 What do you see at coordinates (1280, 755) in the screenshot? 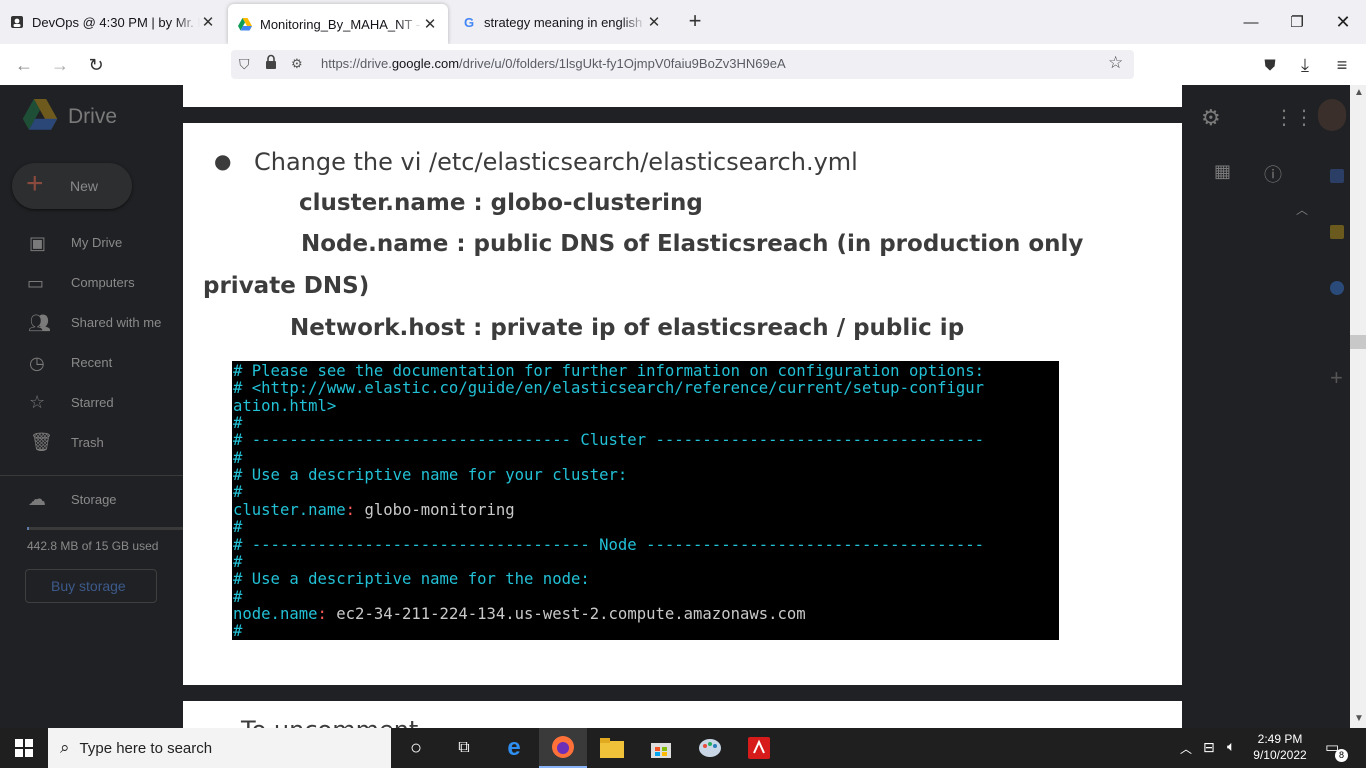
I see `clock-date: 9/10/2022` at bounding box center [1280, 755].